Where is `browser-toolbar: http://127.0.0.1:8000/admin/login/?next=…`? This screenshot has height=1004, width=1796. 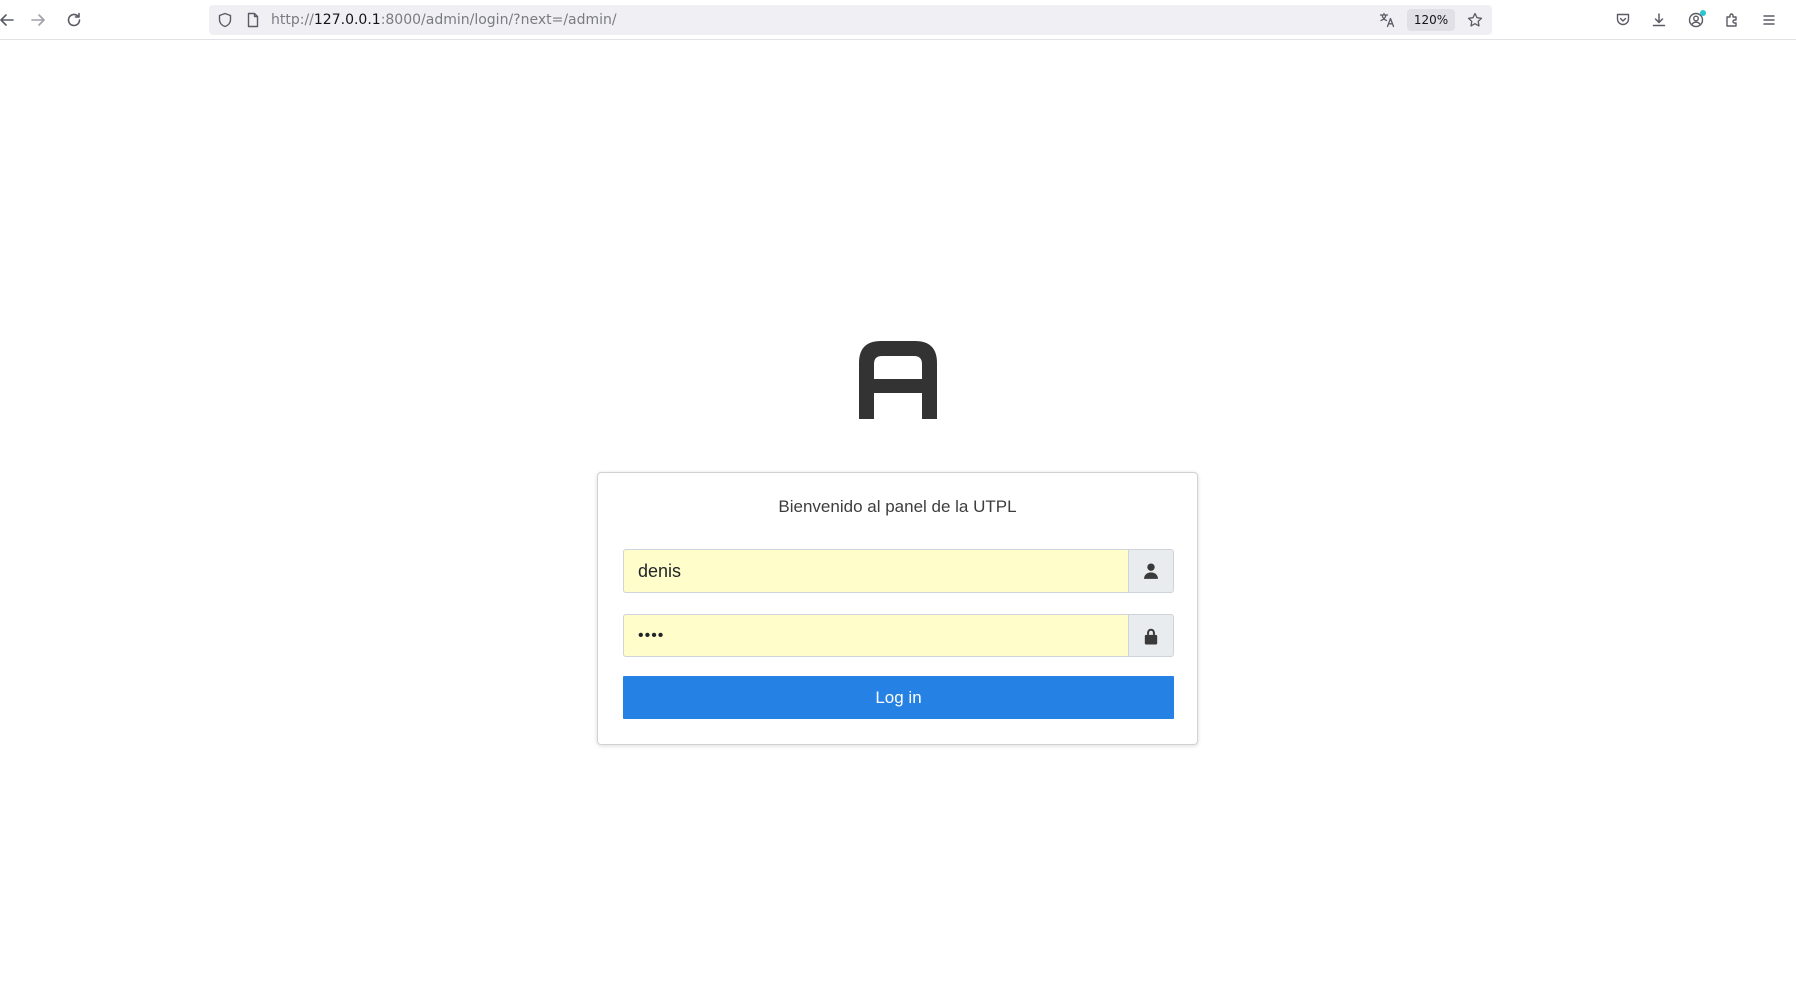 browser-toolbar: http://127.0.0.1:8000/admin/login/?next=… is located at coordinates (898, 20).